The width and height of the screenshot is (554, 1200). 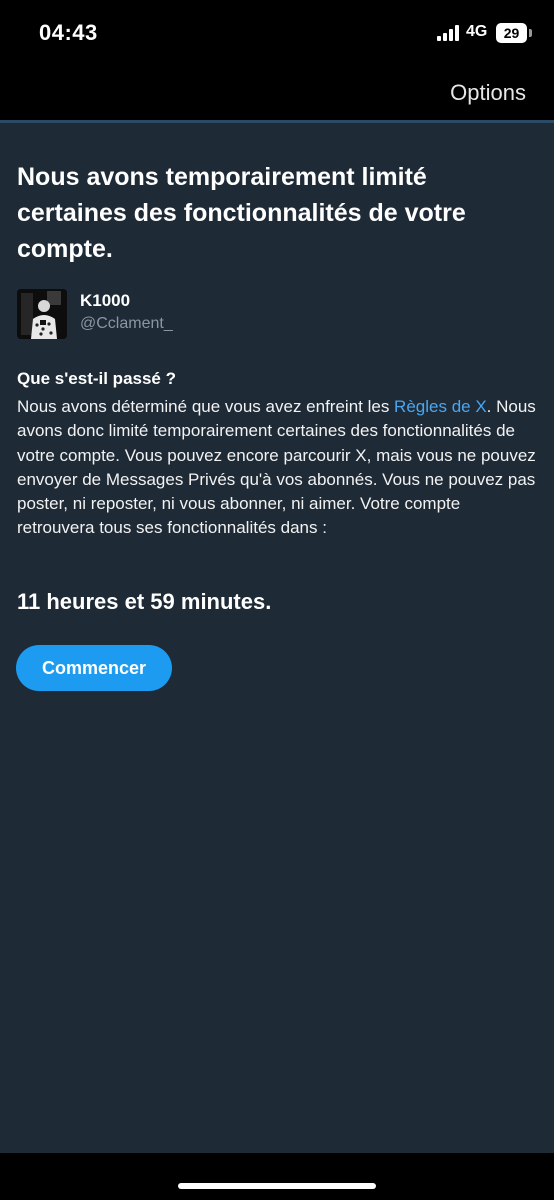 What do you see at coordinates (105, 300) in the screenshot?
I see `user-name: K1000` at bounding box center [105, 300].